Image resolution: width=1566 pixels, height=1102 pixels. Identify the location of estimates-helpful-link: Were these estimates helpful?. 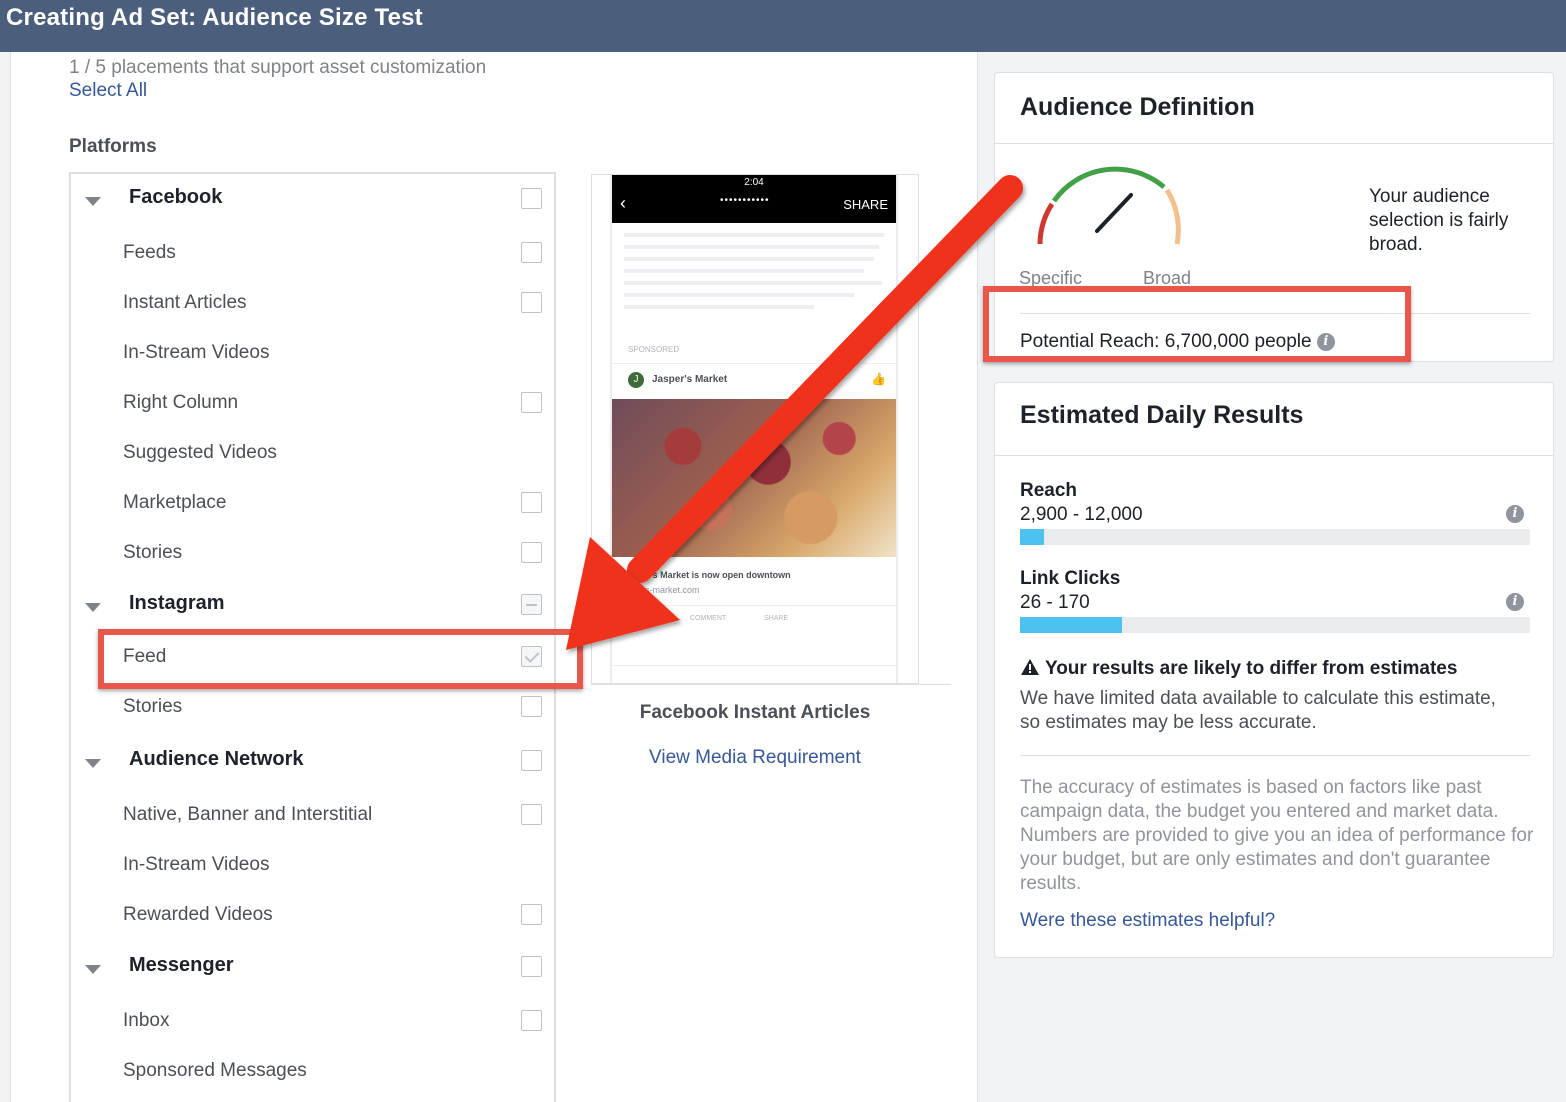
(1147, 921).